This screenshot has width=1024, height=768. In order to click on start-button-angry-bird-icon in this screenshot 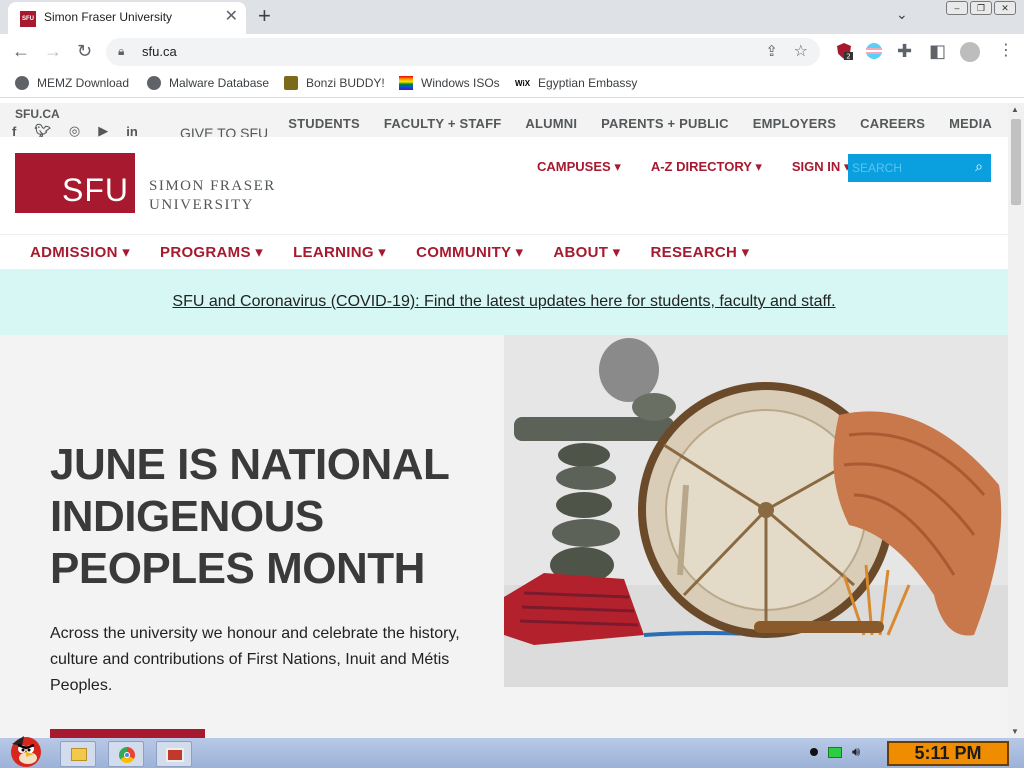, I will do `click(26, 750)`.